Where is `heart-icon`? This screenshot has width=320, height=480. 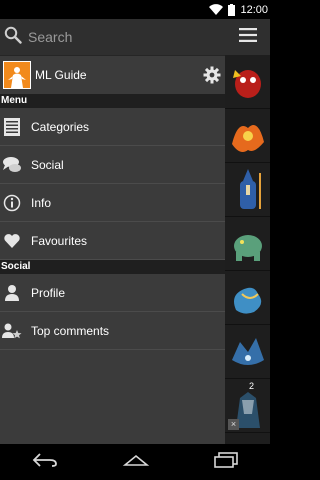 heart-icon is located at coordinates (12, 241).